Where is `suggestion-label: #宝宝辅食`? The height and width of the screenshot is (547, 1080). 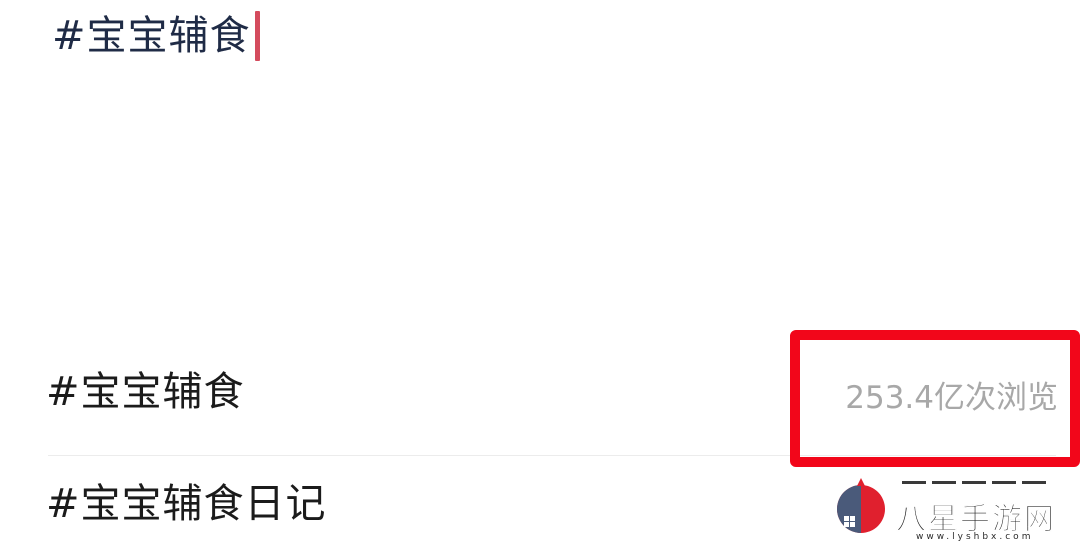 suggestion-label: #宝宝辅食 is located at coordinates (145, 392).